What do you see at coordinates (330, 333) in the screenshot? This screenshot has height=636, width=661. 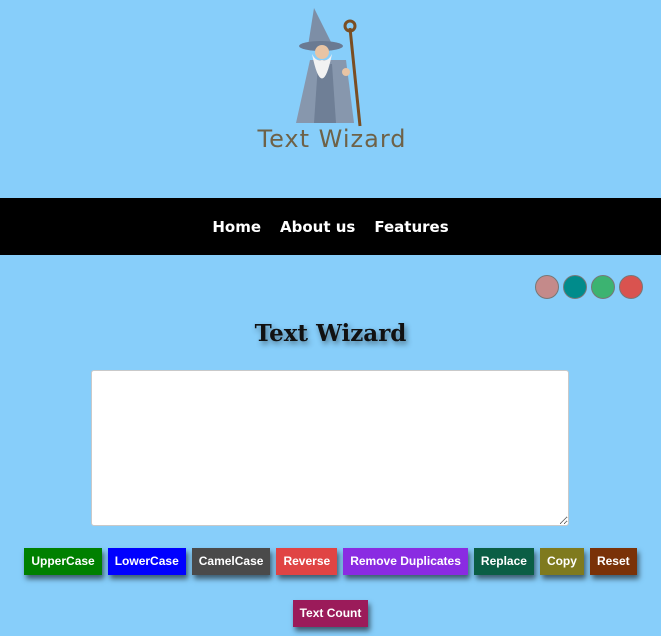 I see `page-title: Text Wizard` at bounding box center [330, 333].